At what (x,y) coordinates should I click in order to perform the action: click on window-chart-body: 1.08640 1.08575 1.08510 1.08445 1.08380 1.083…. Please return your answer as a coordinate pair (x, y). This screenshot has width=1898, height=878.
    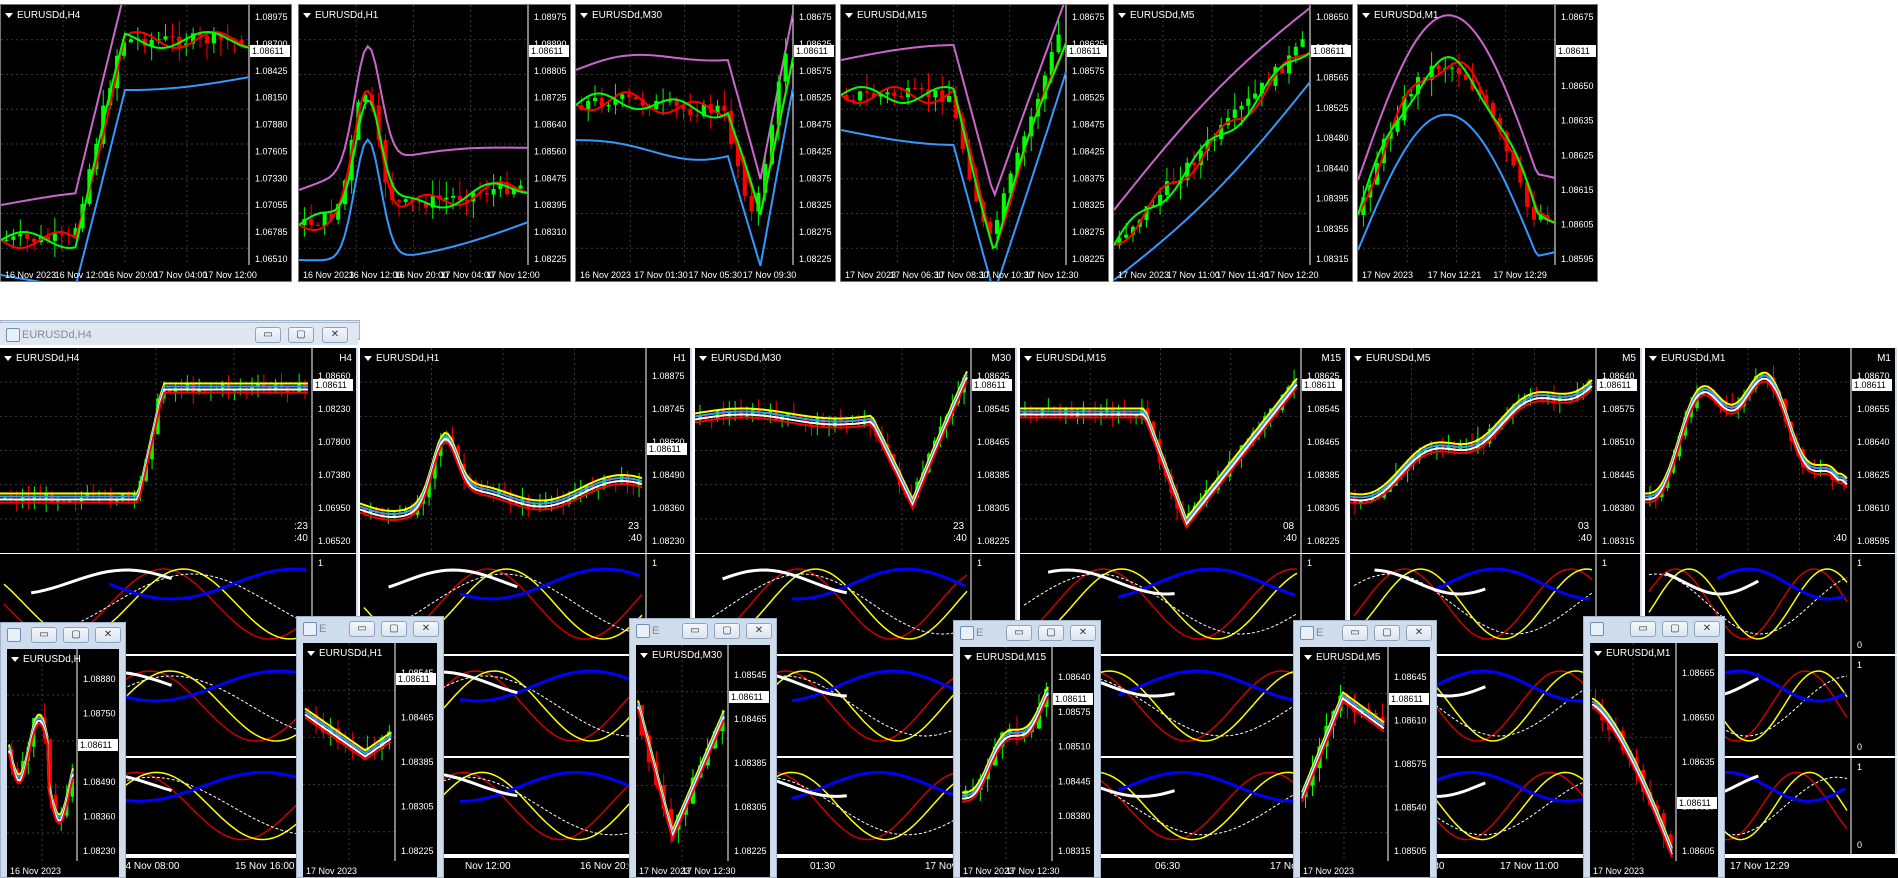
    Looking at the image, I should click on (1027, 762).